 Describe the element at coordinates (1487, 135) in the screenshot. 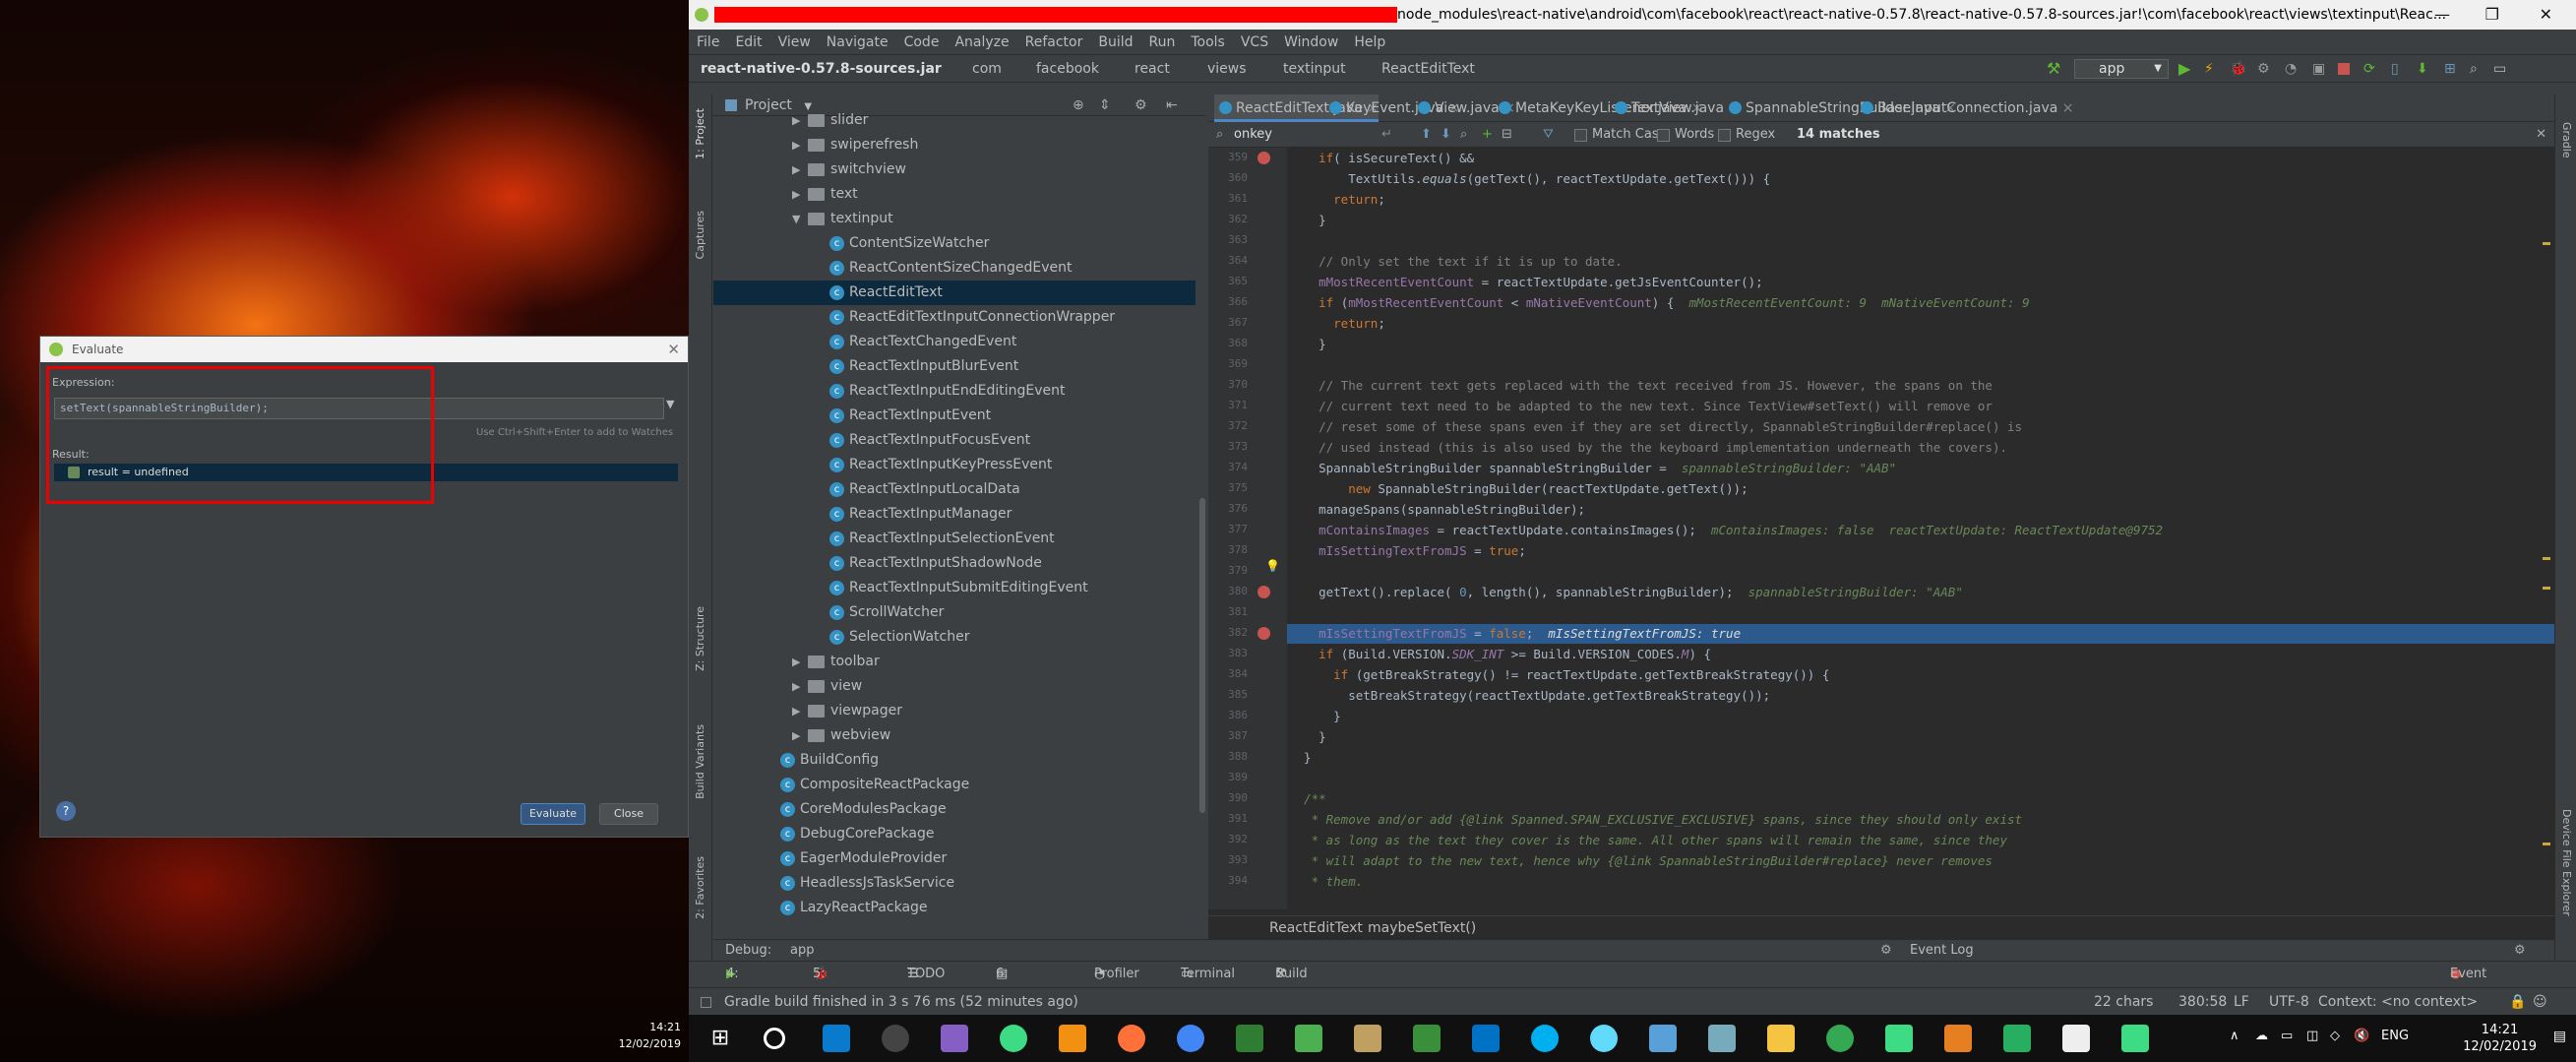

I see `add-occurrence-icon: +` at that location.